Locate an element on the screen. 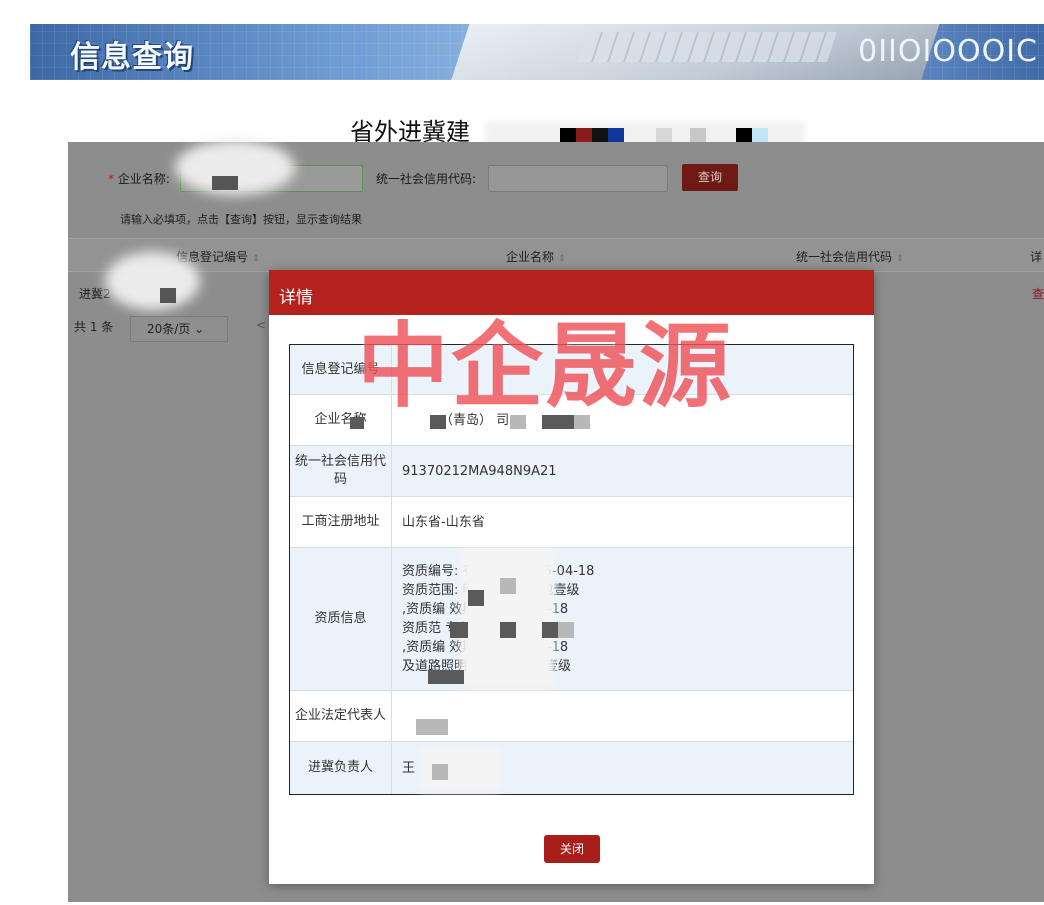 The width and height of the screenshot is (1044, 905). credit-code-label: 统一社会信用代码: is located at coordinates (426, 179).